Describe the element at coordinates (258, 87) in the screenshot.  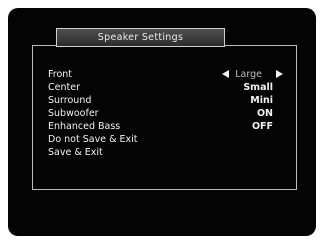
I see `menu-item-value: Small` at that location.